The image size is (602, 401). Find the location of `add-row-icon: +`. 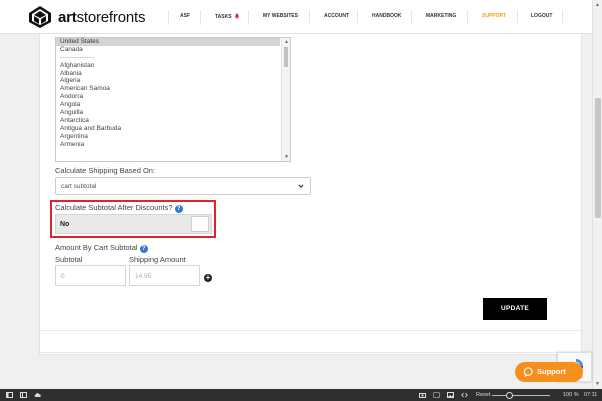

add-row-icon: + is located at coordinates (208, 278).